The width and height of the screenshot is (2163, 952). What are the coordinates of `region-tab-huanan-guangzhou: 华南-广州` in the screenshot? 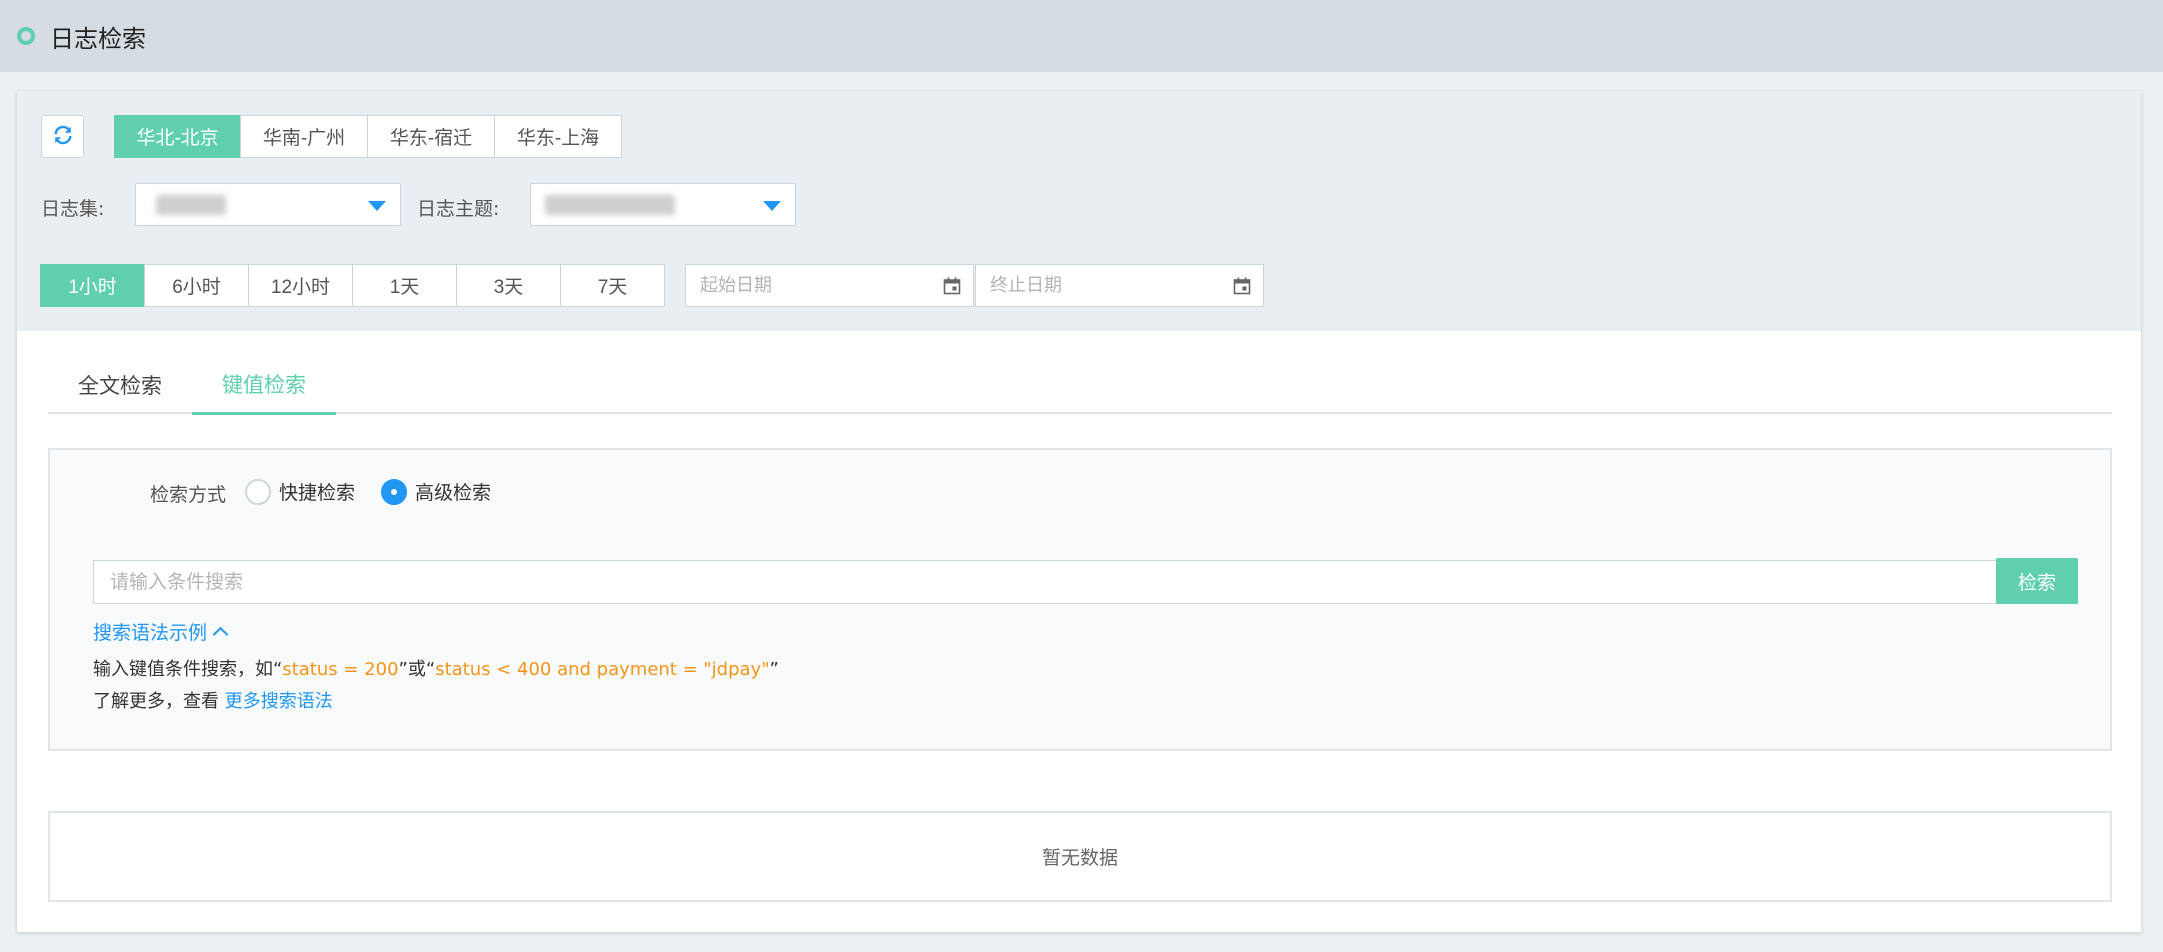 It's located at (304, 136).